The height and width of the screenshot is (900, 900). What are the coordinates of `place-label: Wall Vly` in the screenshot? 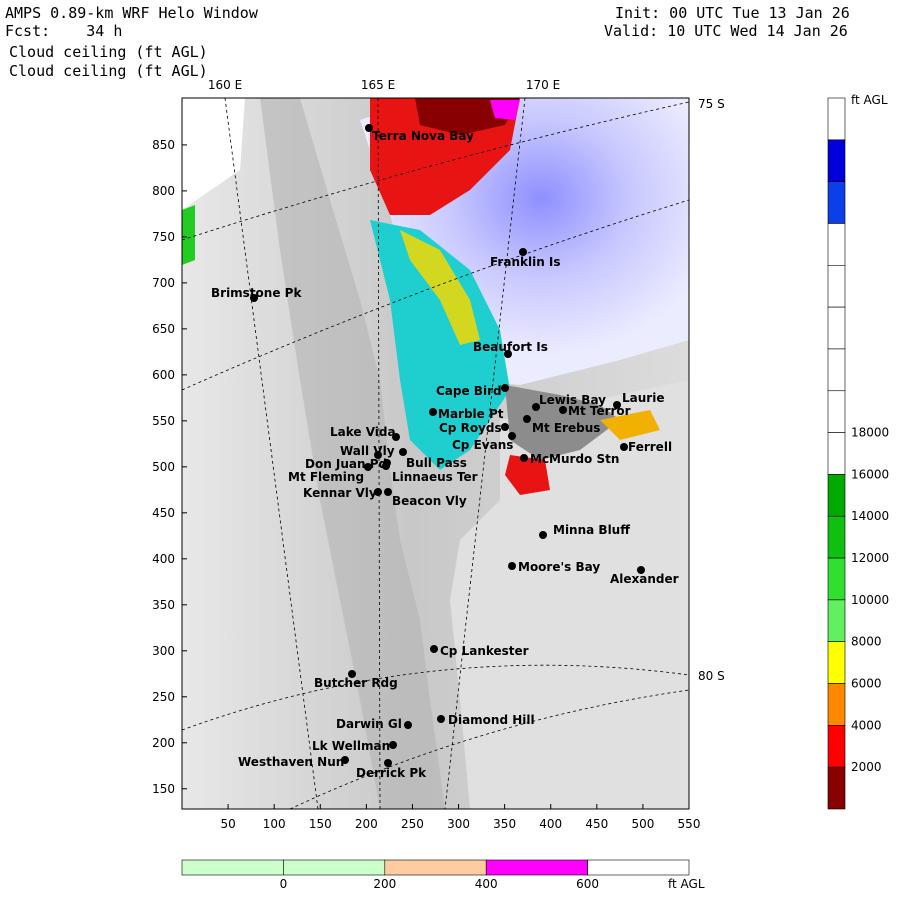 It's located at (367, 451).